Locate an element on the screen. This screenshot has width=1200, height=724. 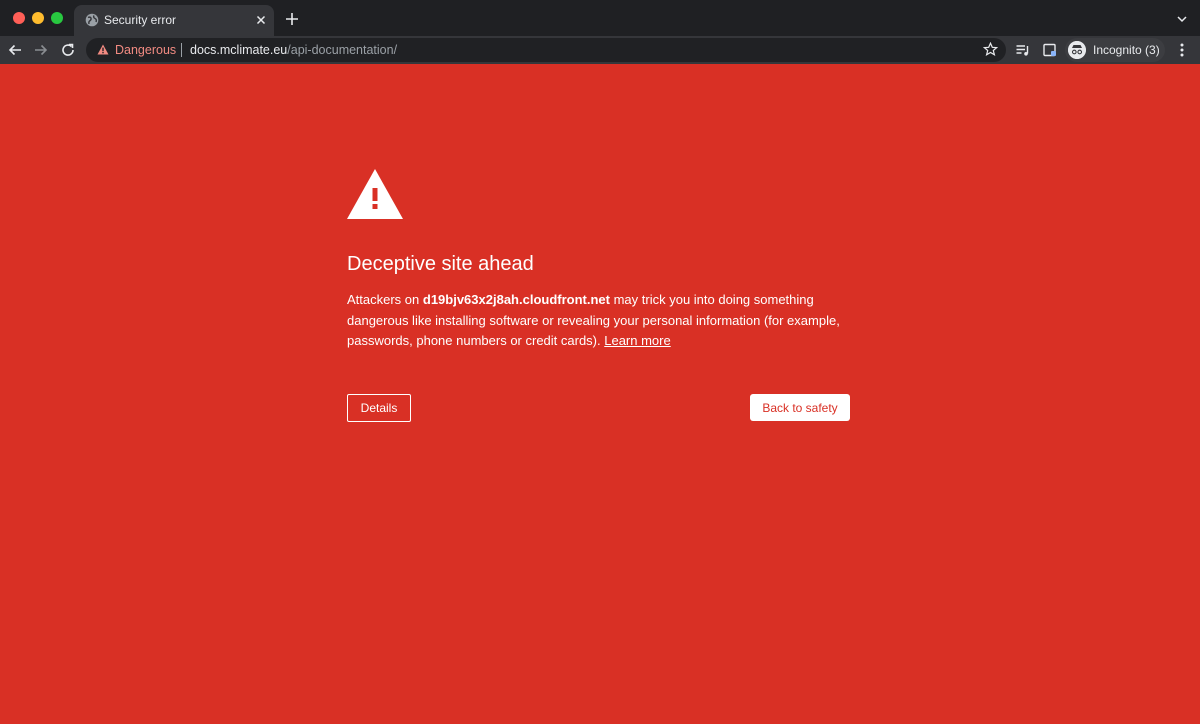
omnibox-divider is located at coordinates (181, 50).